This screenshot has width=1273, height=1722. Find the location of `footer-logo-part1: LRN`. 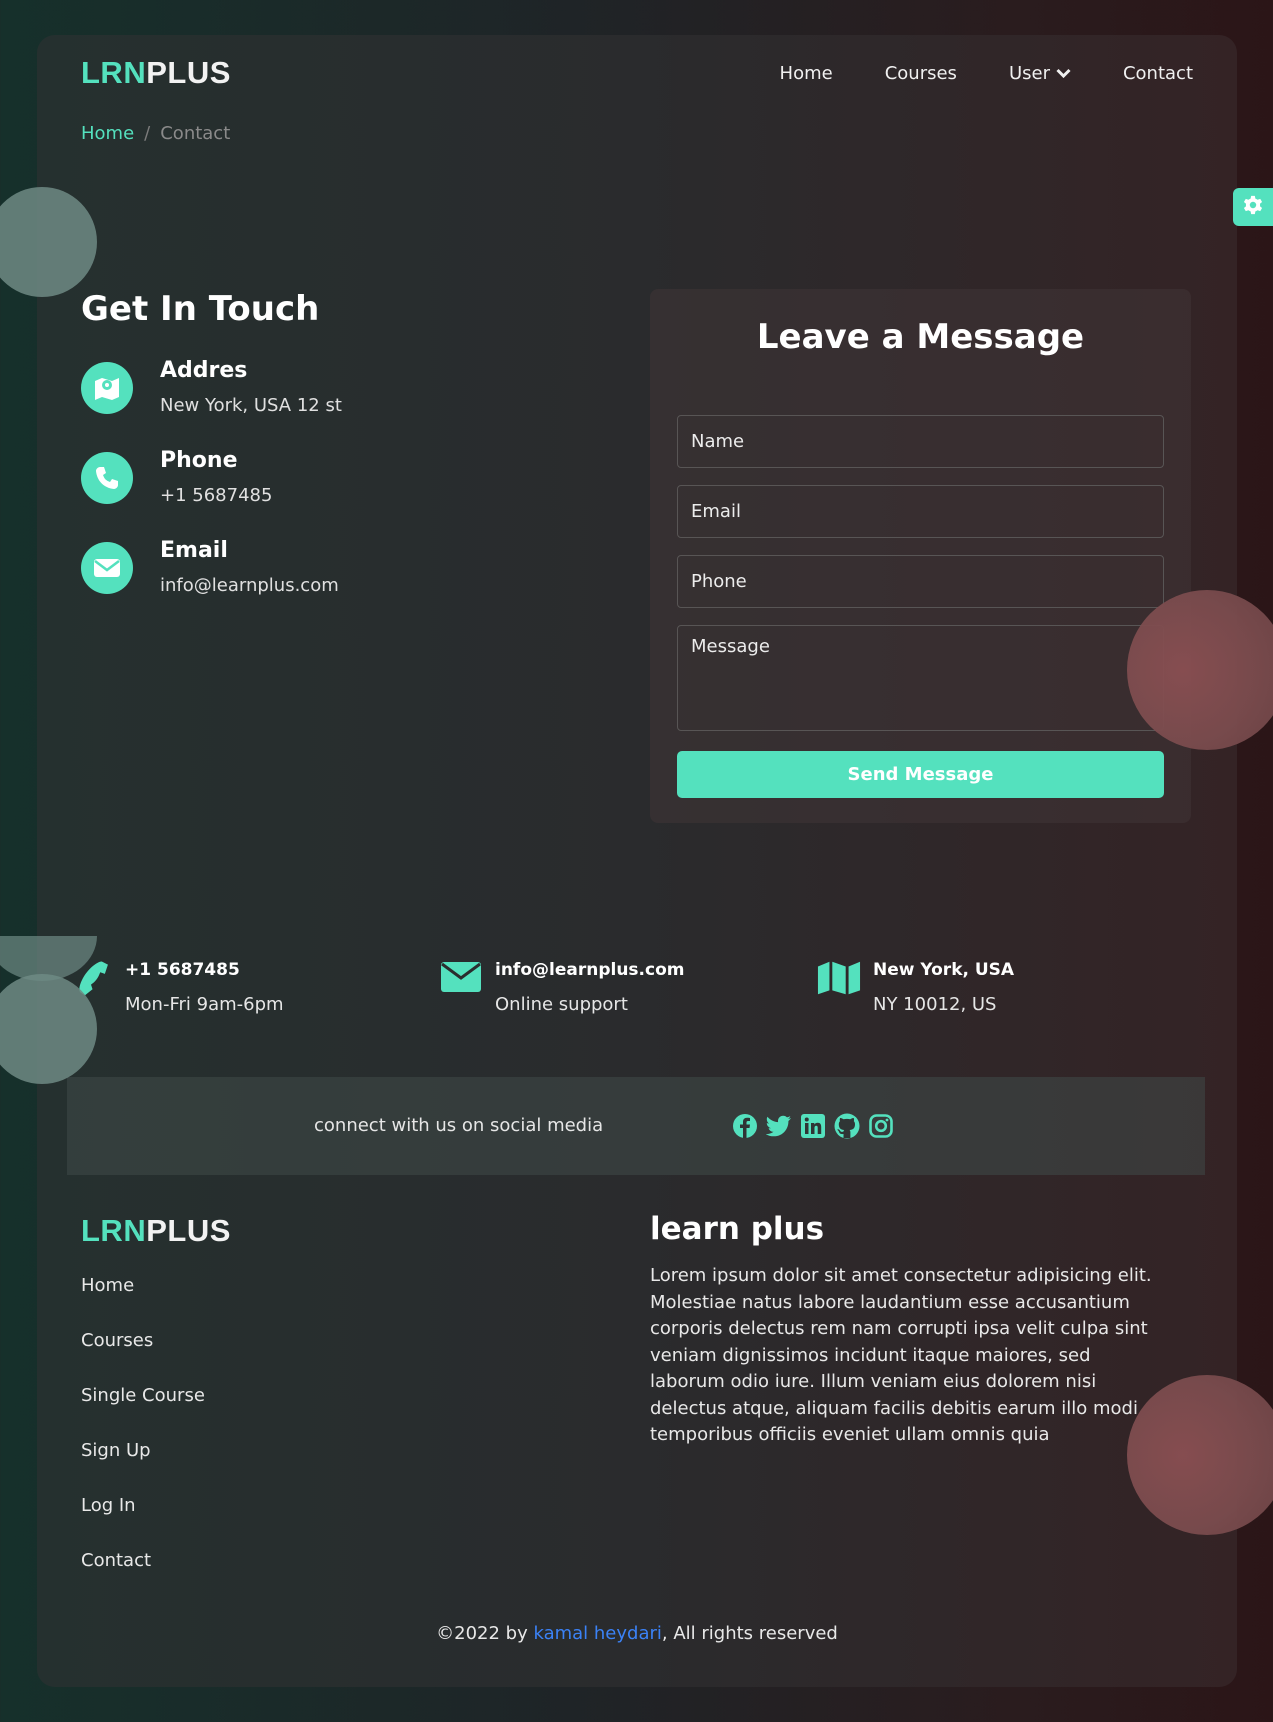

footer-logo-part1: LRN is located at coordinates (114, 1230).